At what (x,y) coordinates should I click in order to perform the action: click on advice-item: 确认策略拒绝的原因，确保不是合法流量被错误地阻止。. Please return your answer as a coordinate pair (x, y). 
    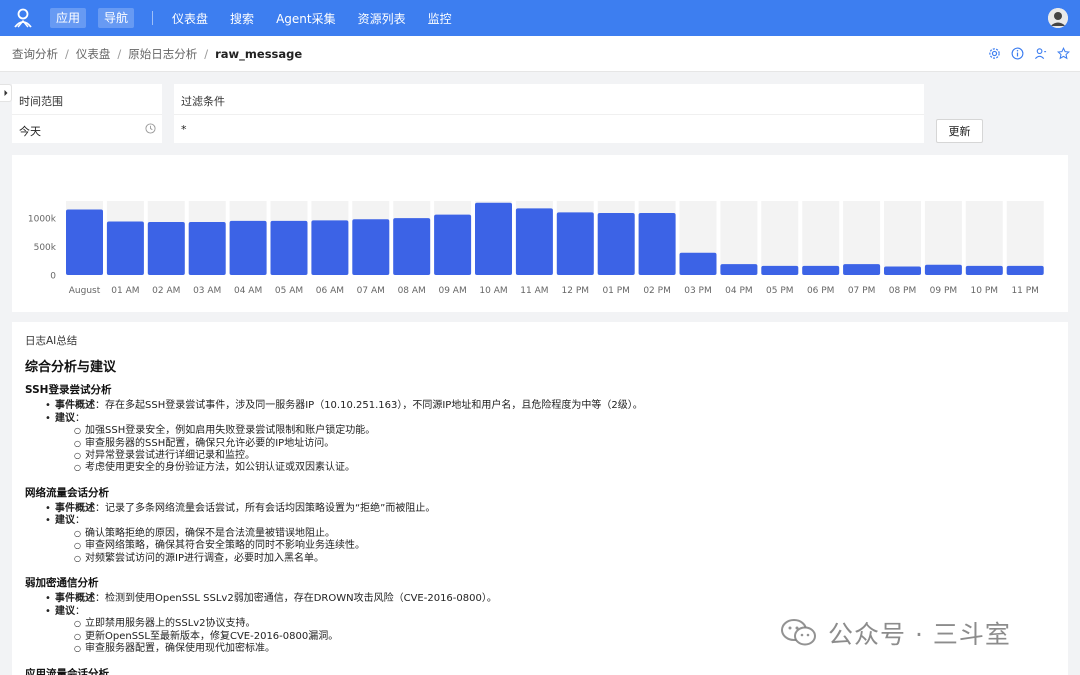
    Looking at the image, I should click on (540, 534).